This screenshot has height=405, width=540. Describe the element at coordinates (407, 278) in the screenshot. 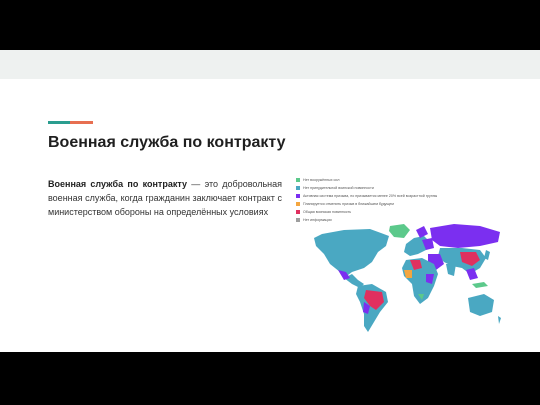

I see `world-map-image` at that location.